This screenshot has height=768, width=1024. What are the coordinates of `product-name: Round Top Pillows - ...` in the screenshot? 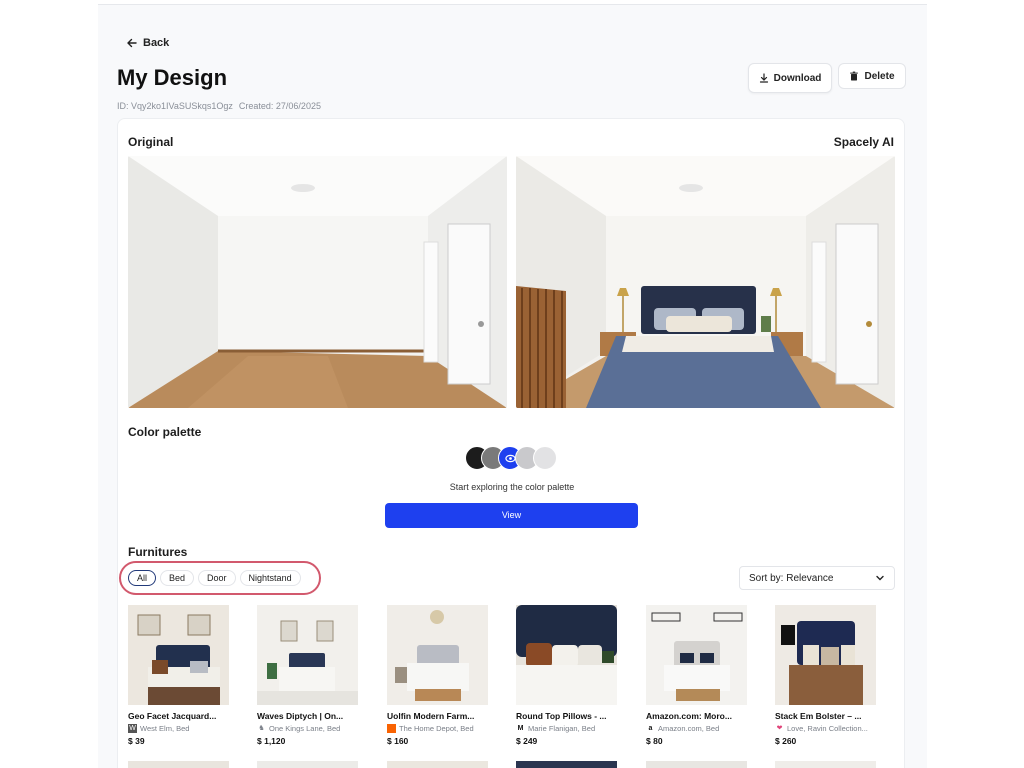 It's located at (561, 716).